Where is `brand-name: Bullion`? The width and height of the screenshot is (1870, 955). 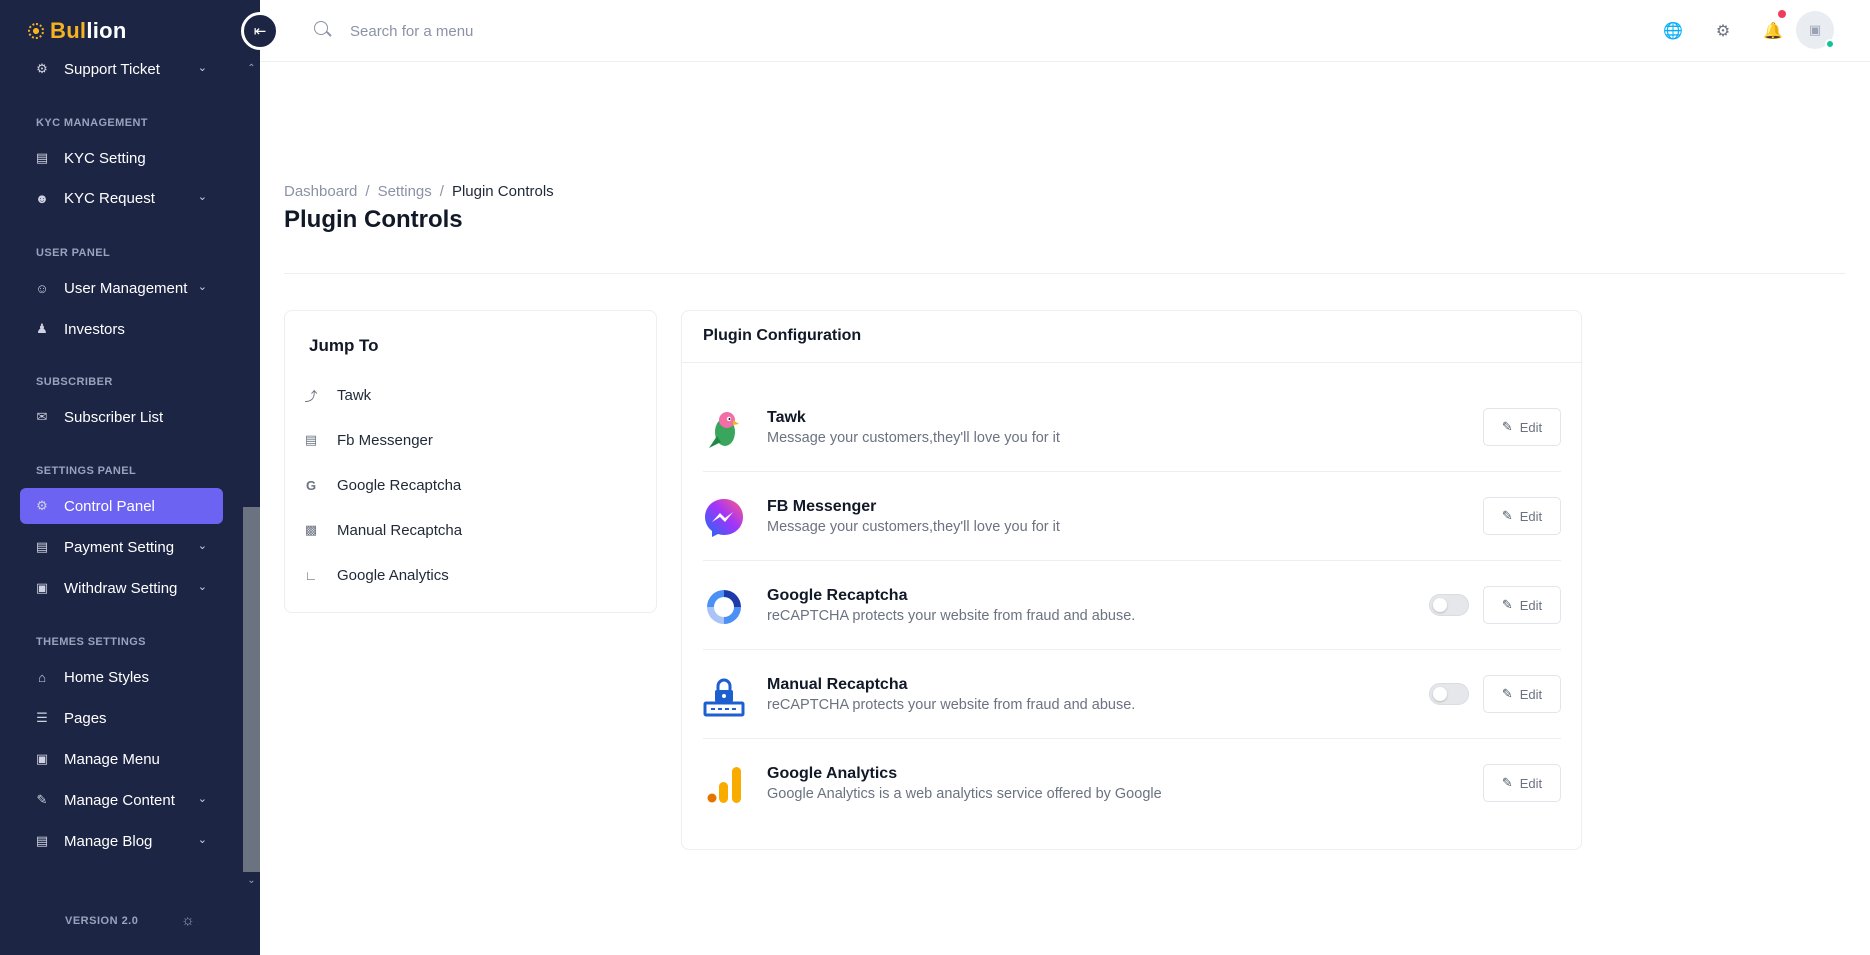 brand-name: Bullion is located at coordinates (88, 30).